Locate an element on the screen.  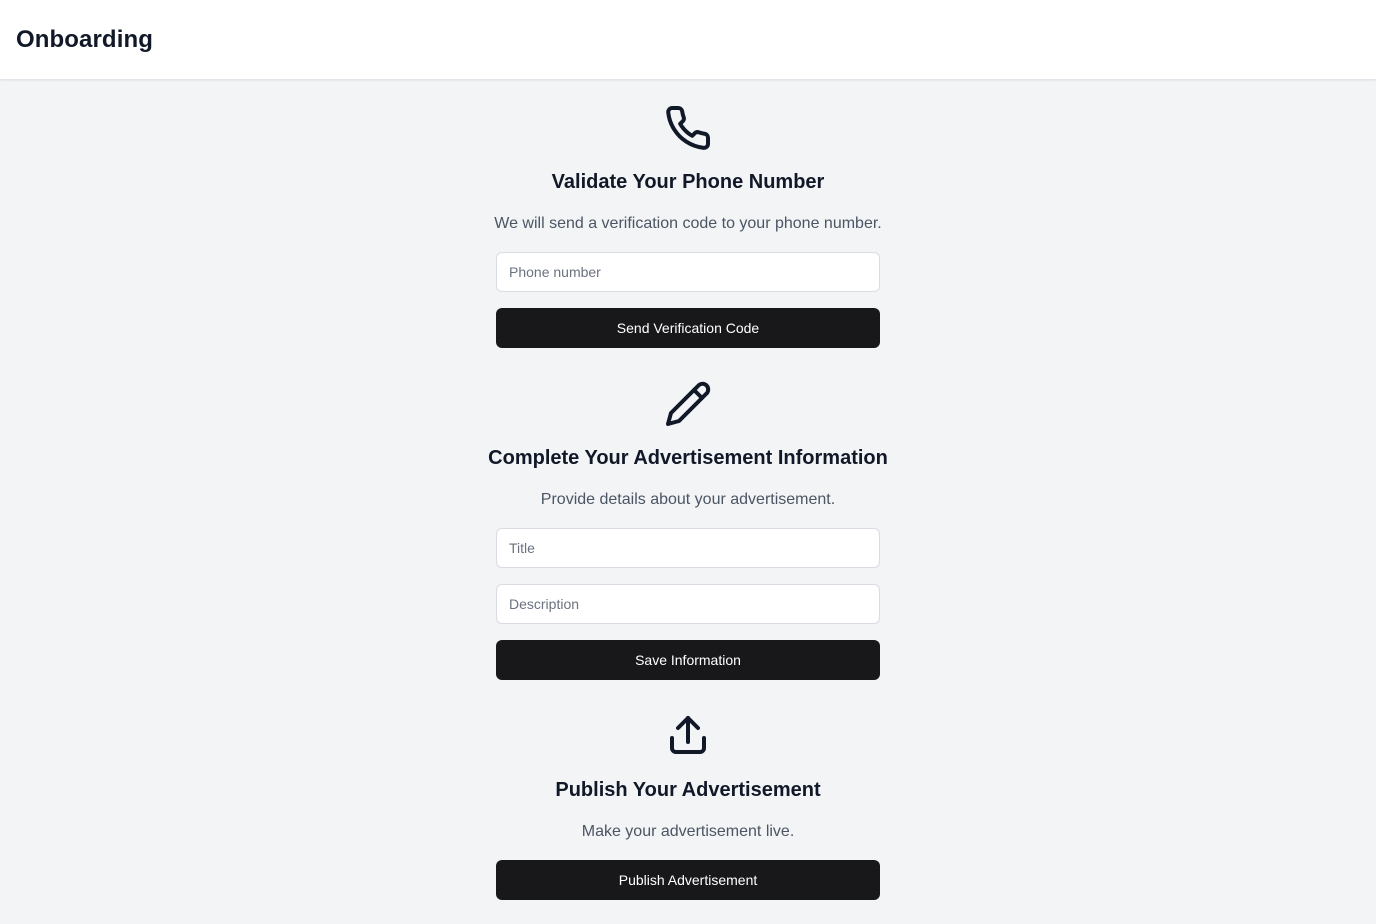
step-title: Validate Your Phone Number is located at coordinates (688, 182).